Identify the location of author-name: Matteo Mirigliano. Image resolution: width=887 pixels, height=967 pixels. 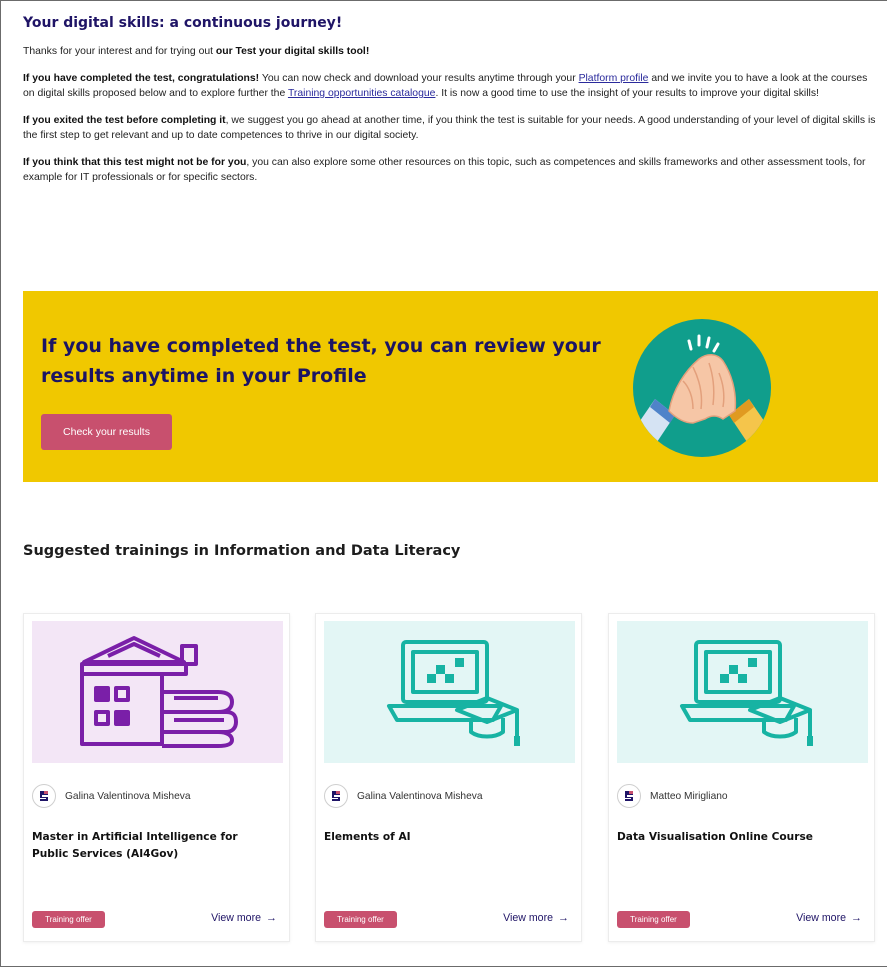
(689, 796).